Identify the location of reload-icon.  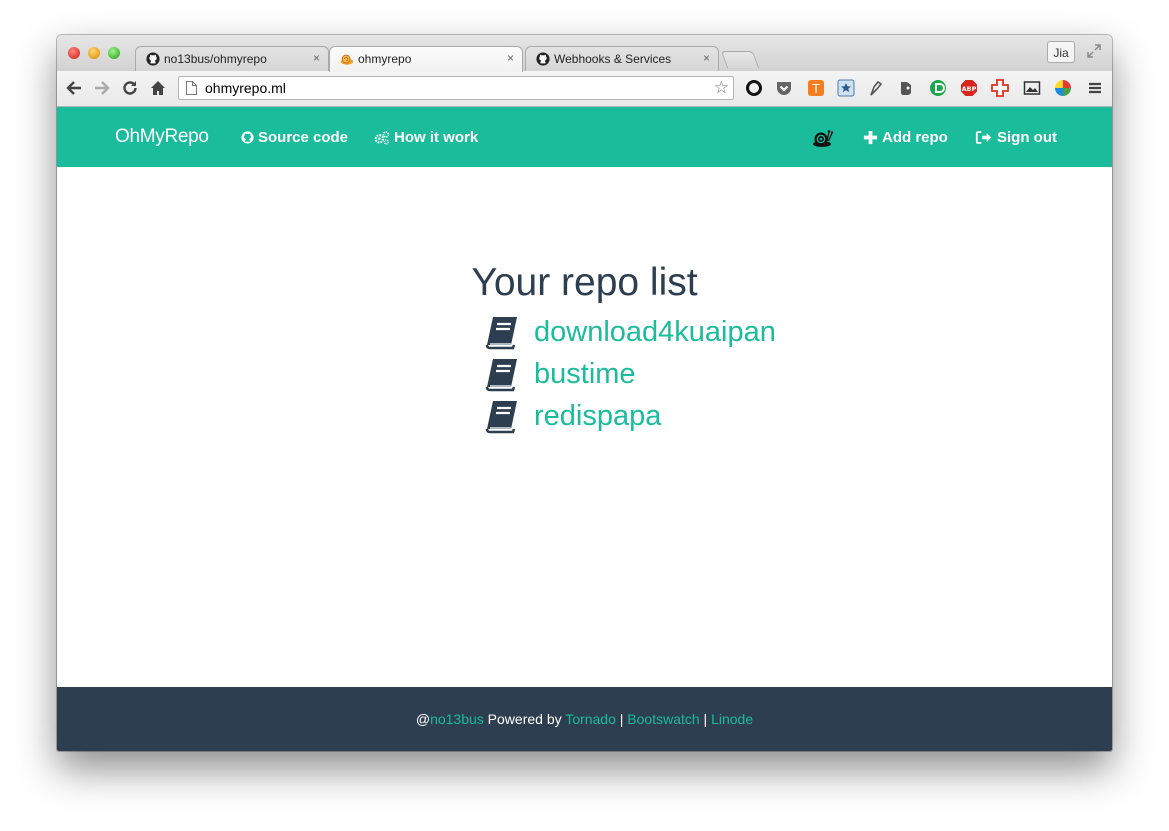
(130, 88).